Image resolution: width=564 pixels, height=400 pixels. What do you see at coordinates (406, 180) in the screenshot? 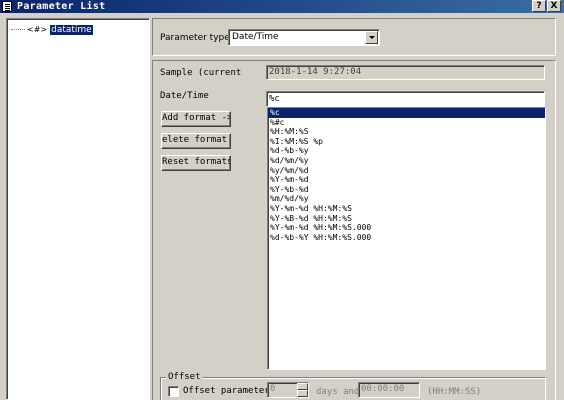
I see `list-item: %Y-%m-%d` at bounding box center [406, 180].